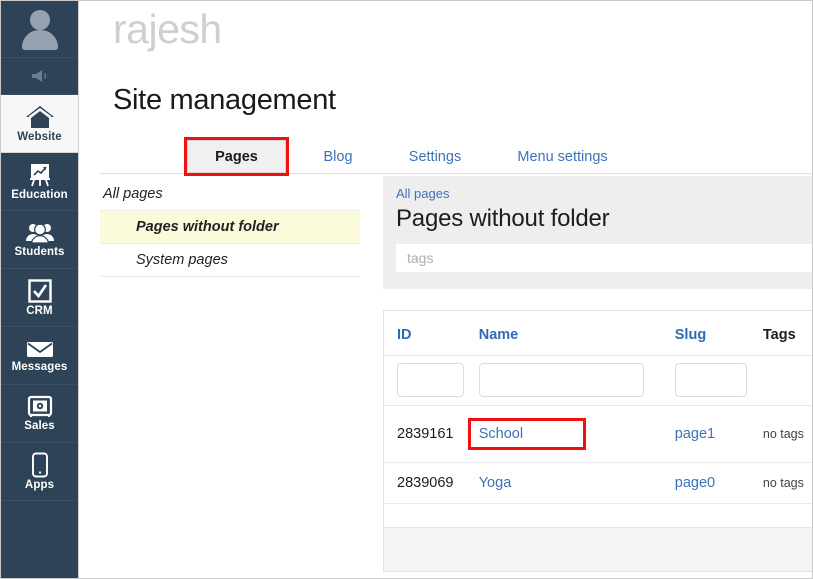  Describe the element at coordinates (40, 233) in the screenshot. I see `people-icon` at that location.